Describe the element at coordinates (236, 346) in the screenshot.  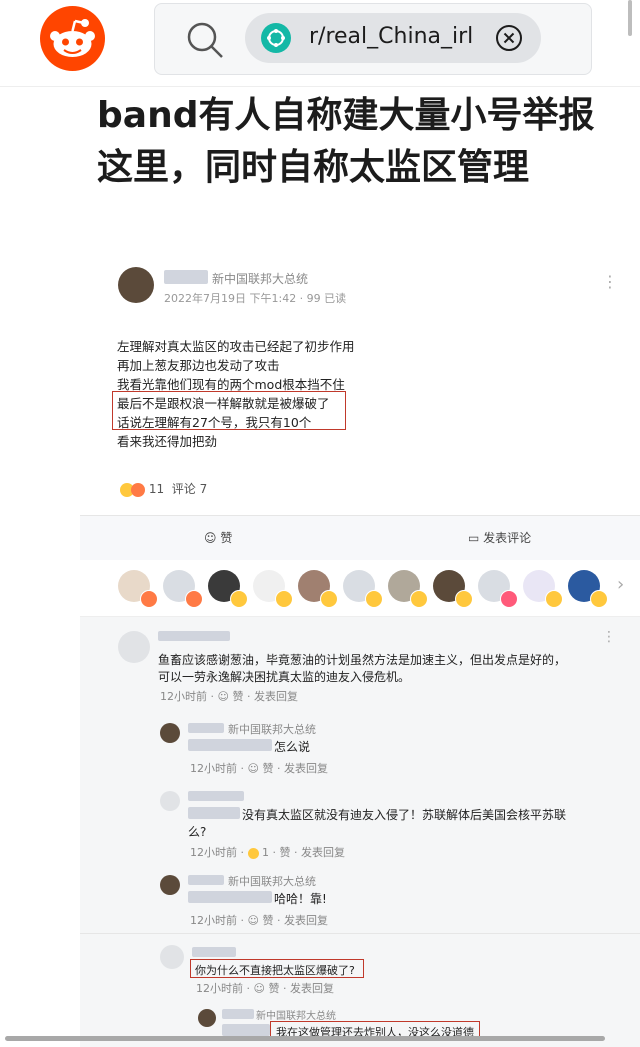
I see `body-line: 左理解对真太监区的攻击已经起了初步作用` at that location.